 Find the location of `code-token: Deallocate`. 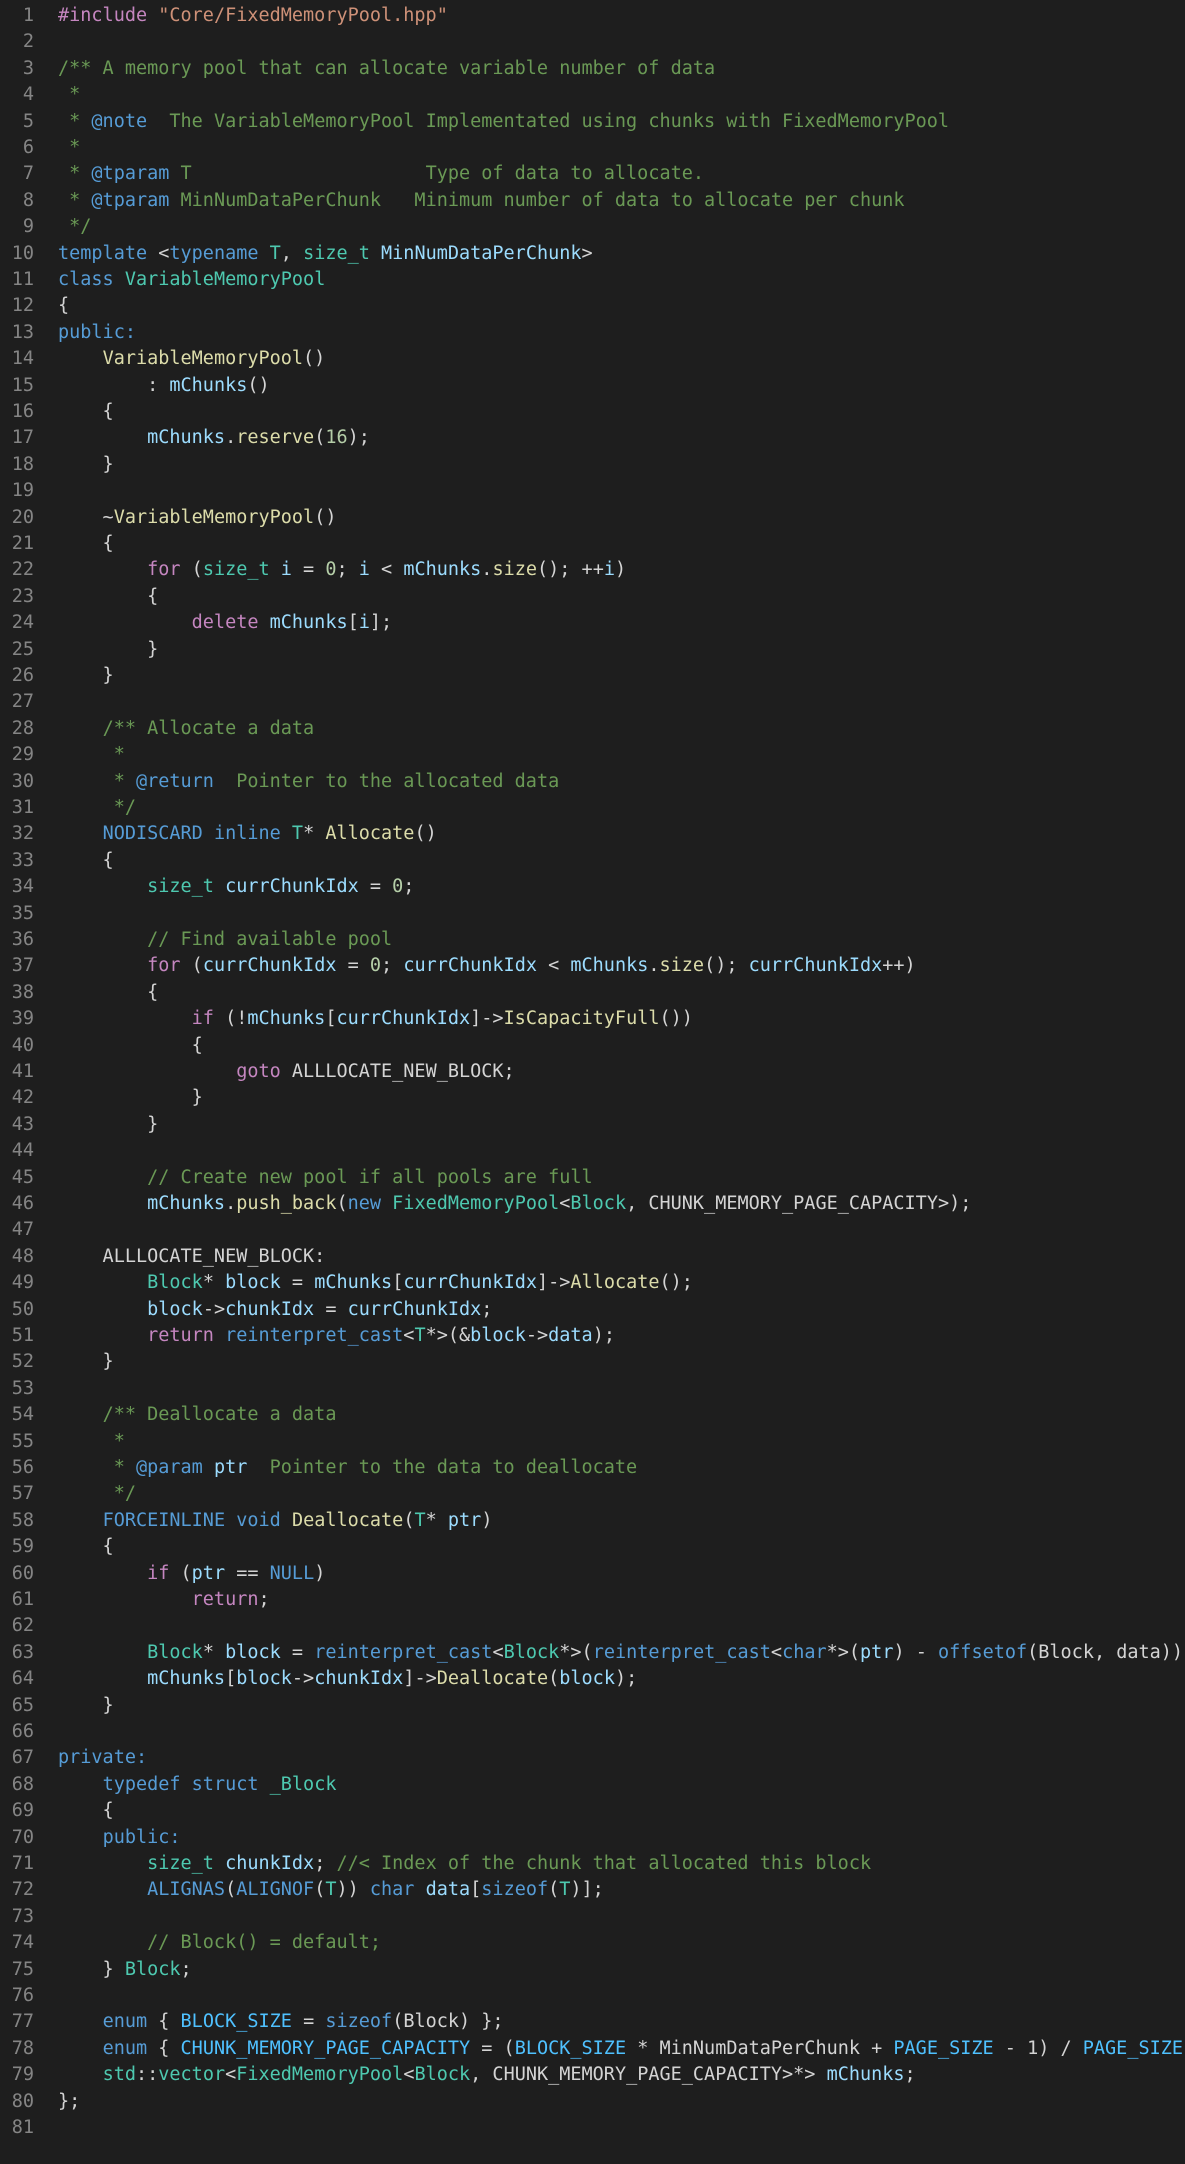

code-token: Deallocate is located at coordinates (492, 1679).